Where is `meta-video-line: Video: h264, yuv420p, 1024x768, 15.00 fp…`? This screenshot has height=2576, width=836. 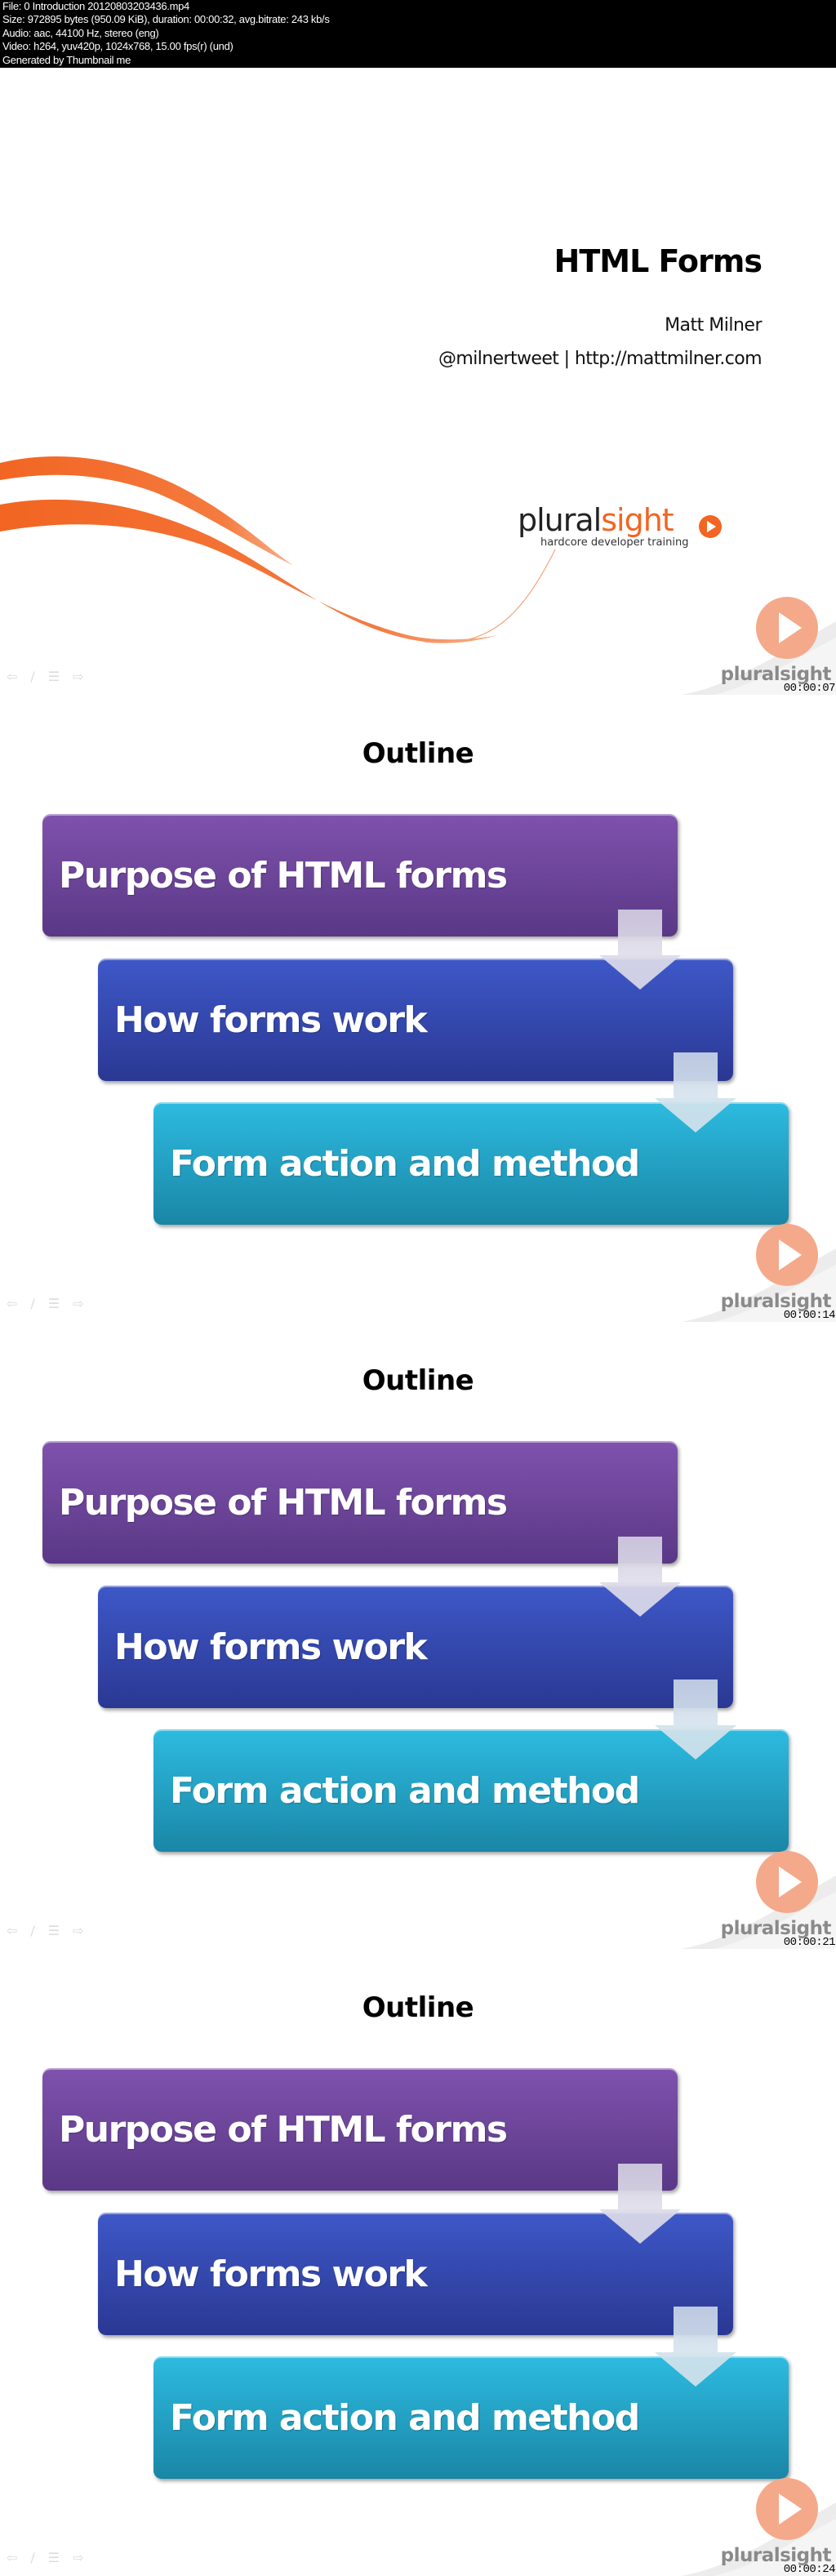 meta-video-line: Video: h264, yuv420p, 1024x768, 15.00 fp… is located at coordinates (117, 46).